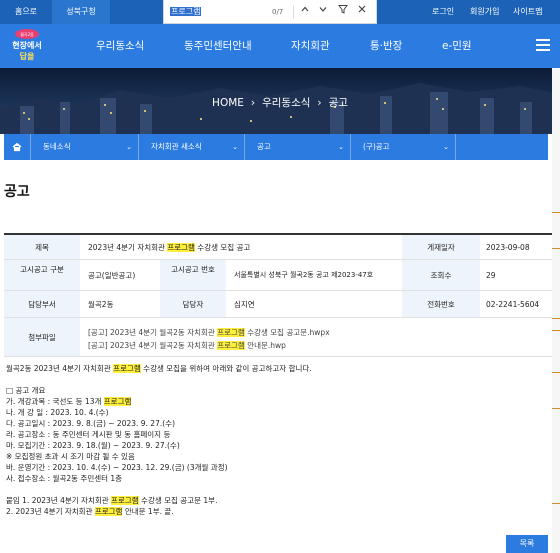 The image size is (560, 553). I want to click on scrollbar, so click(556, 310).